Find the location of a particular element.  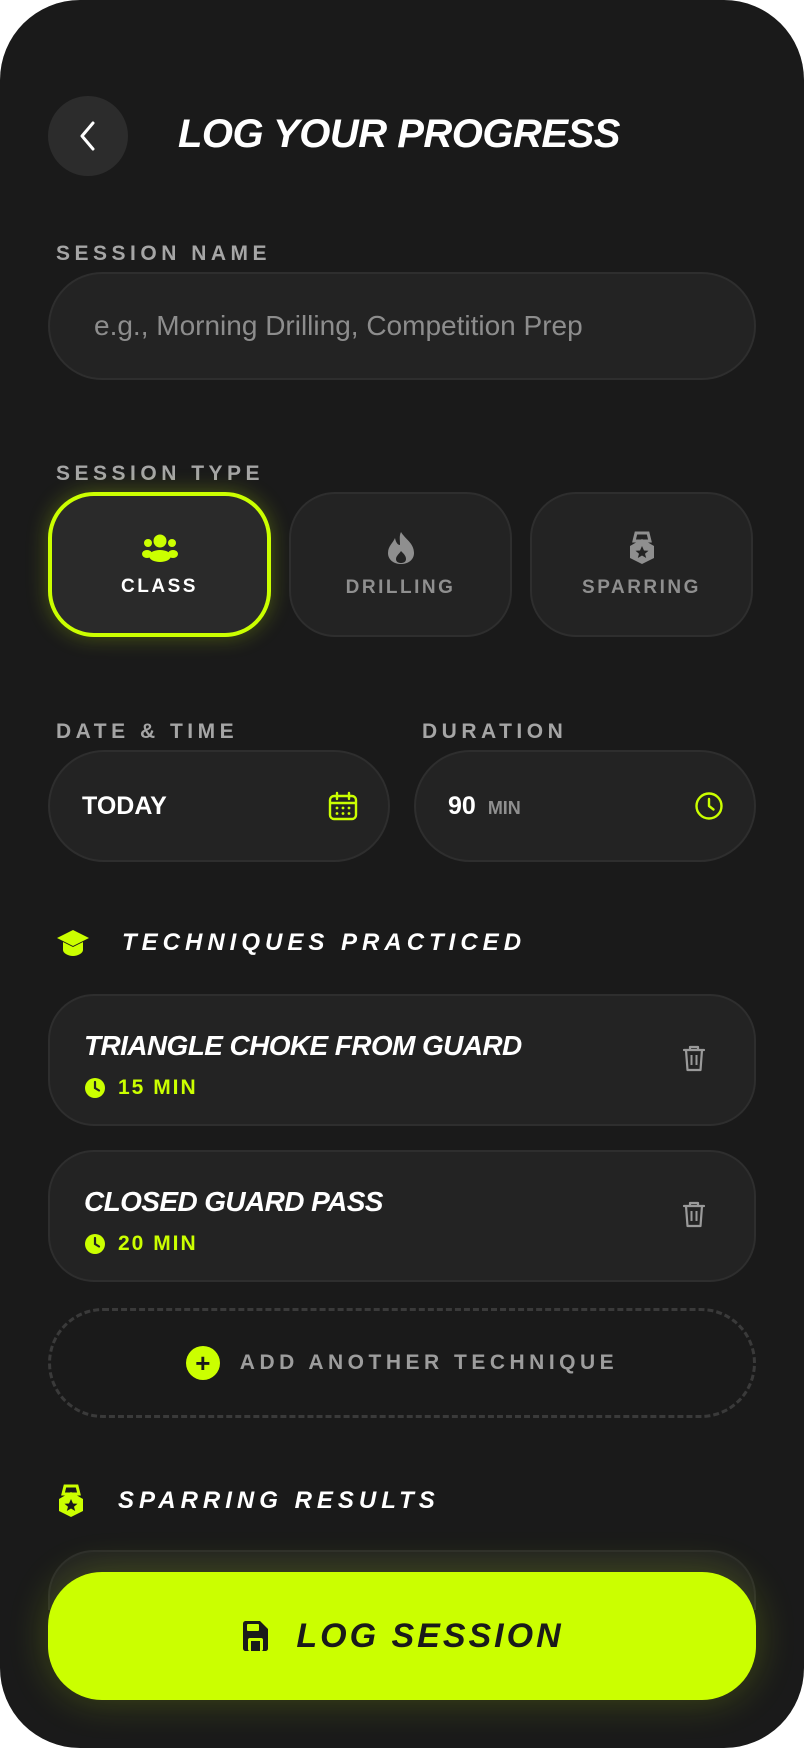

session-type-class: CLASS is located at coordinates (159, 564).